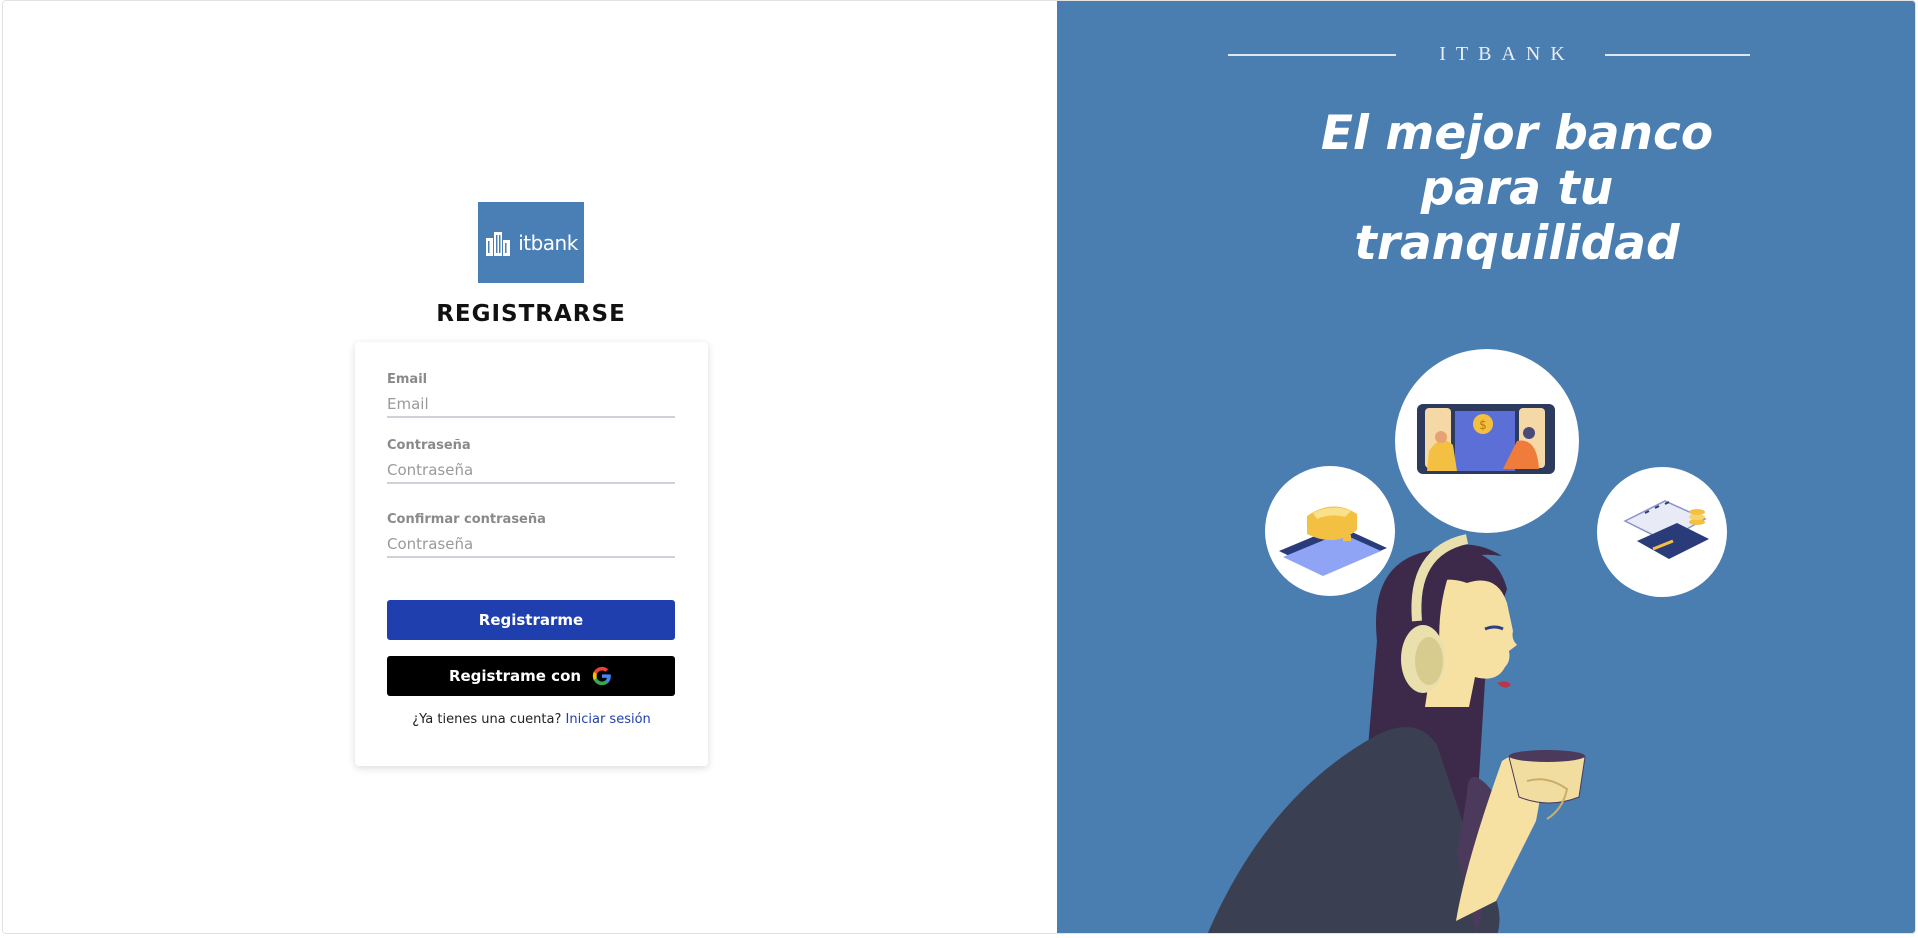 Image resolution: width=1918 pixels, height=938 pixels. What do you see at coordinates (487, 719) in the screenshot?
I see `signin-prompt-text: ¿Ya tienes una cuenta?` at bounding box center [487, 719].